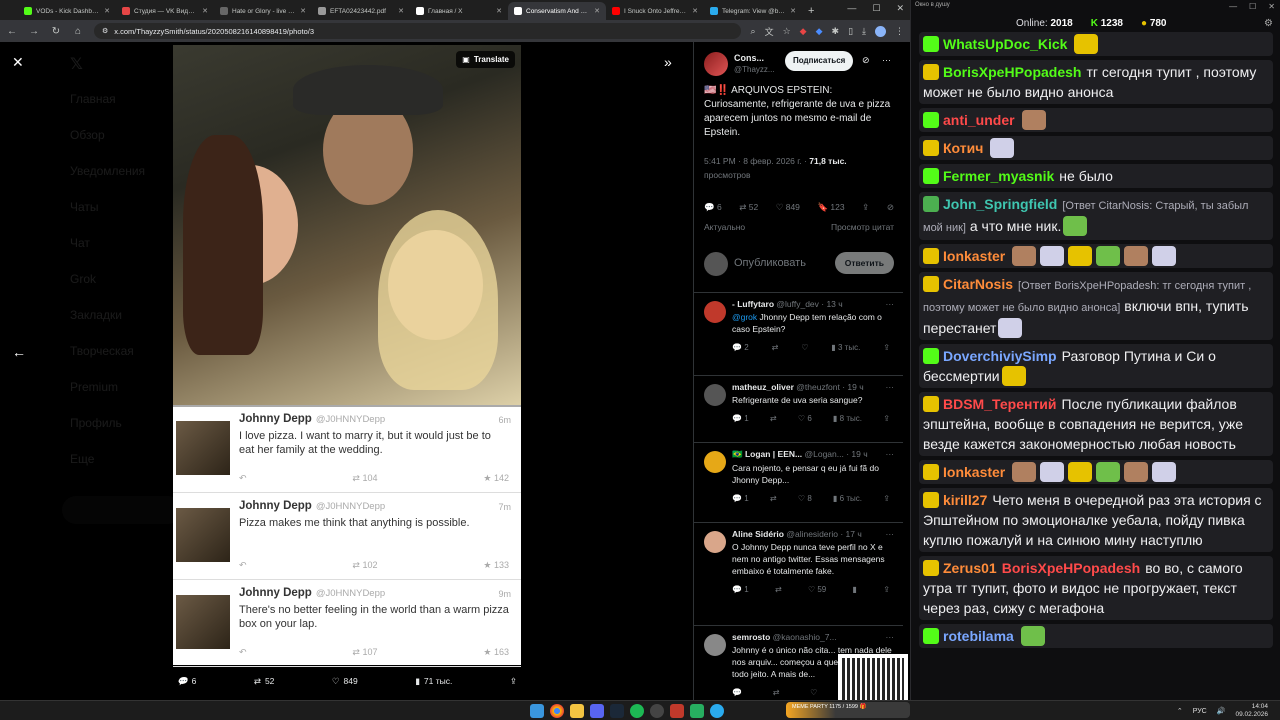  I want to click on heart-icon: ♡ 6, so click(805, 418).